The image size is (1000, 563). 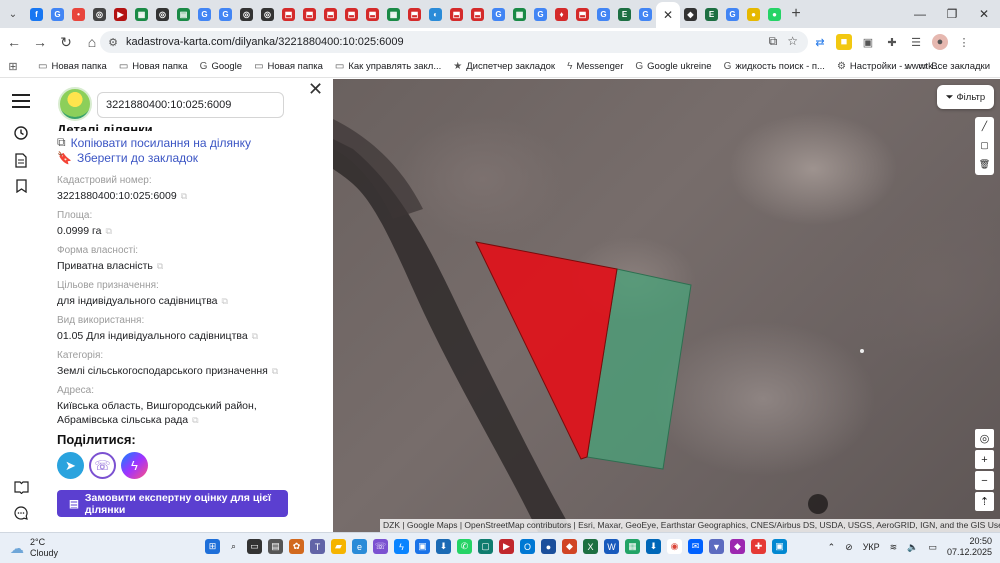 I want to click on copy-link-button: ⧉ Копіювати посилання на ділянку, so click(x=154, y=142).